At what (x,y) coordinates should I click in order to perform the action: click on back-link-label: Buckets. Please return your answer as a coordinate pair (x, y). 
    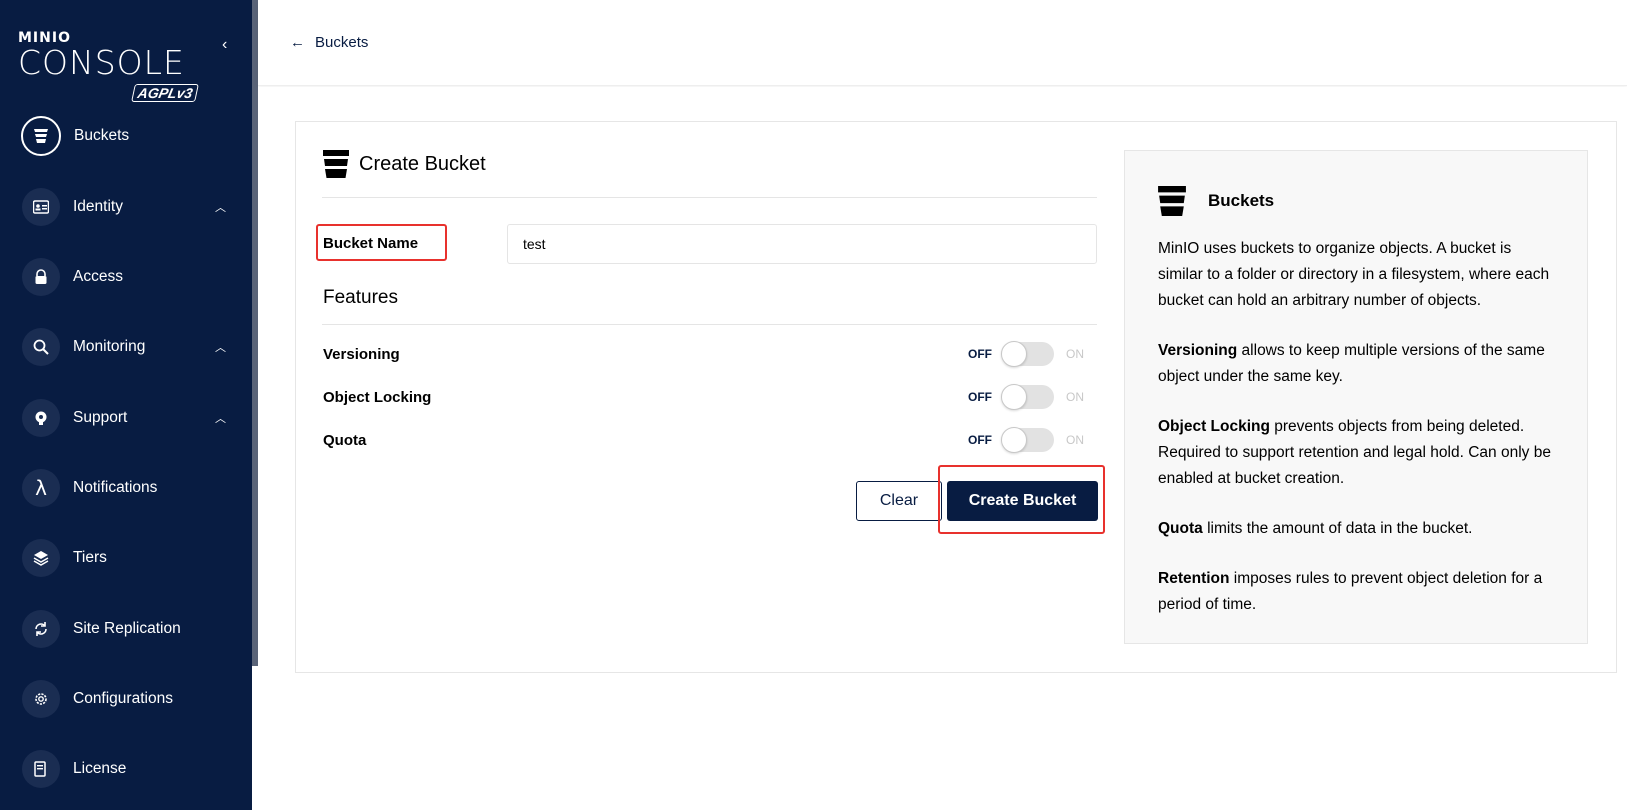
    Looking at the image, I should click on (342, 42).